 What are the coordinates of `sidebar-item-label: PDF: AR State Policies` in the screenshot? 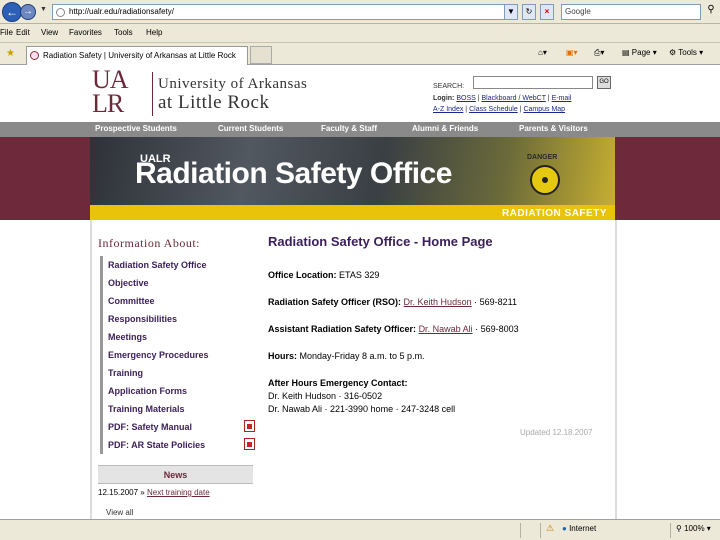 It's located at (157, 445).